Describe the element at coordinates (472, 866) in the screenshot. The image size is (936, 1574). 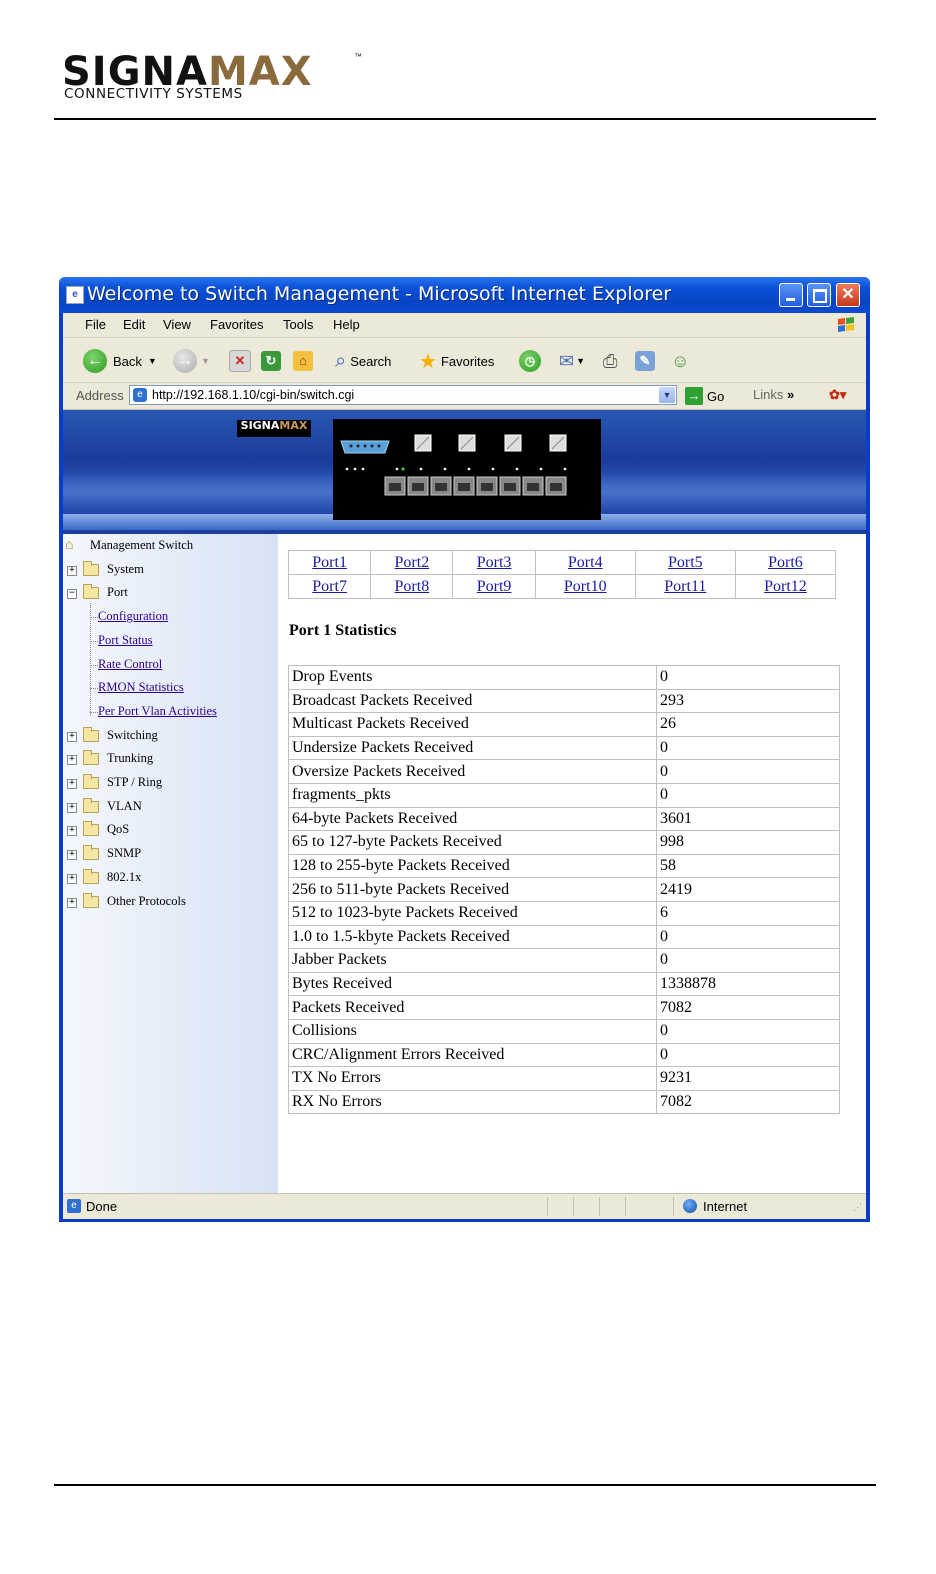
I see `stat-label: 128 to 255-byte Packets Received` at that location.